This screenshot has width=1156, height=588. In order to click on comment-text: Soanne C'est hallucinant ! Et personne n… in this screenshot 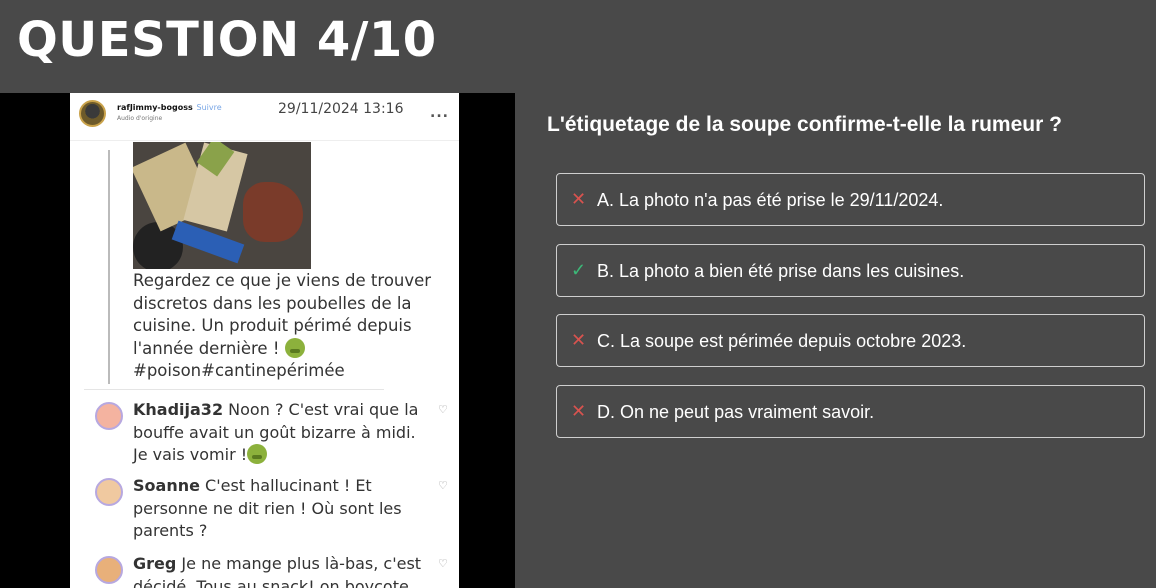, I will do `click(267, 508)`.